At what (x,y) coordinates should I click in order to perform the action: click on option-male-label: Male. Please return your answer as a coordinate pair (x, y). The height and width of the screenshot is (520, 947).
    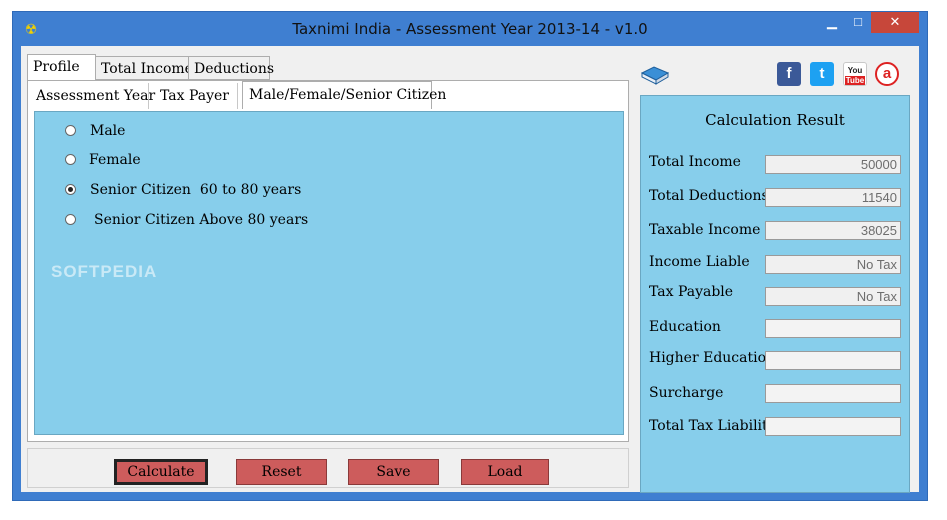
    Looking at the image, I should click on (108, 131).